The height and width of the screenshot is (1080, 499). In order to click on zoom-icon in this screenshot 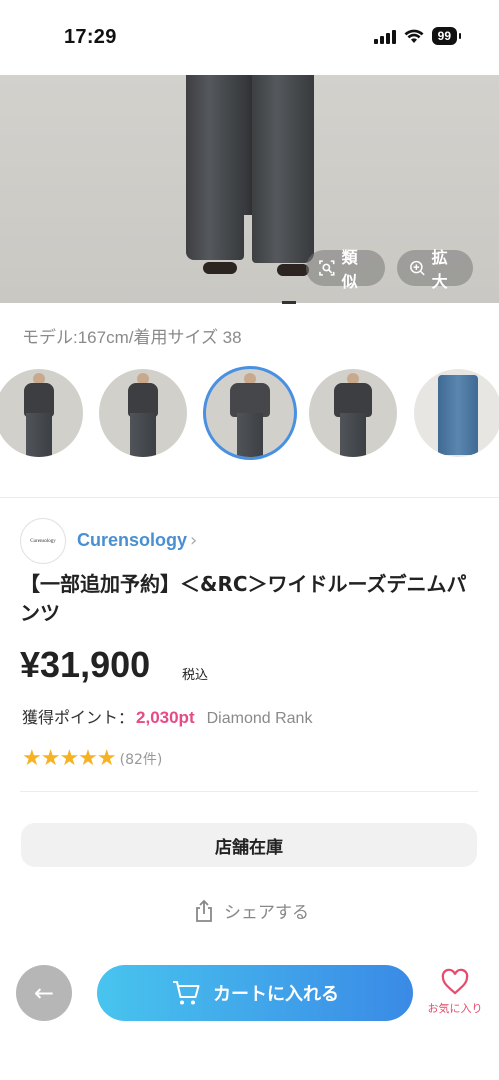, I will do `click(417, 268)`.